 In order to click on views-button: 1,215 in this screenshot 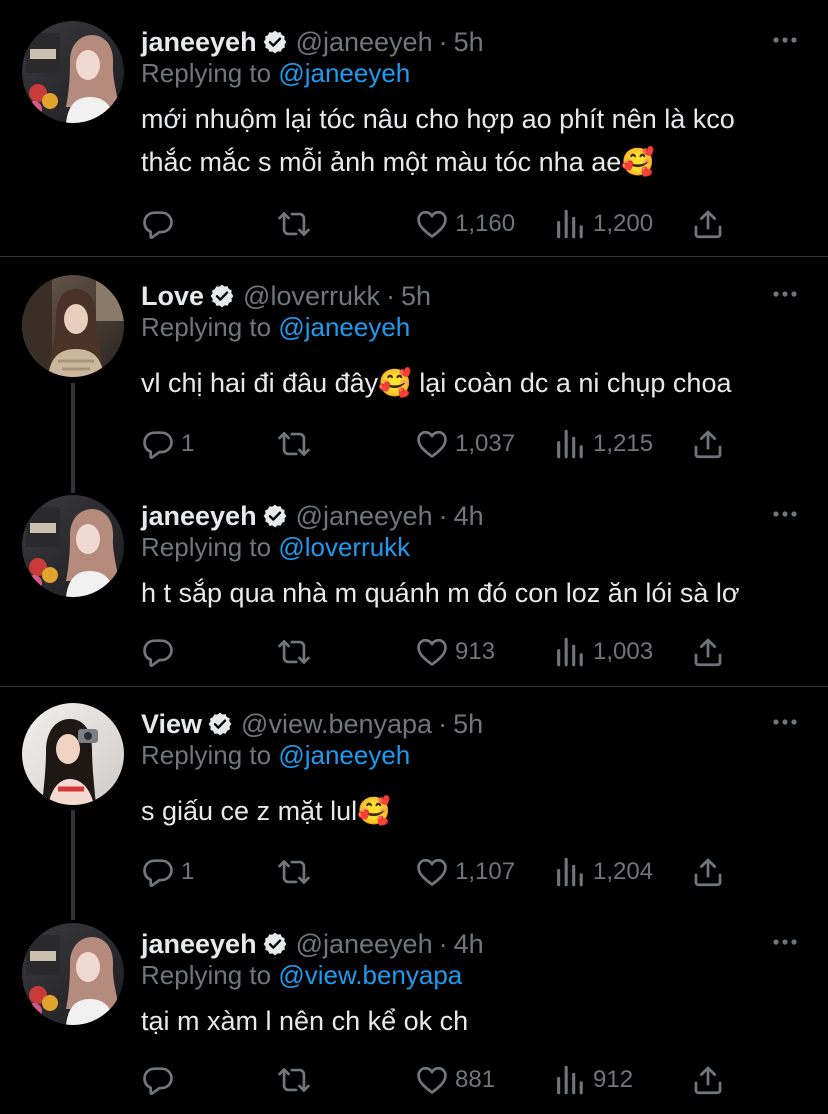, I will do `click(603, 444)`.